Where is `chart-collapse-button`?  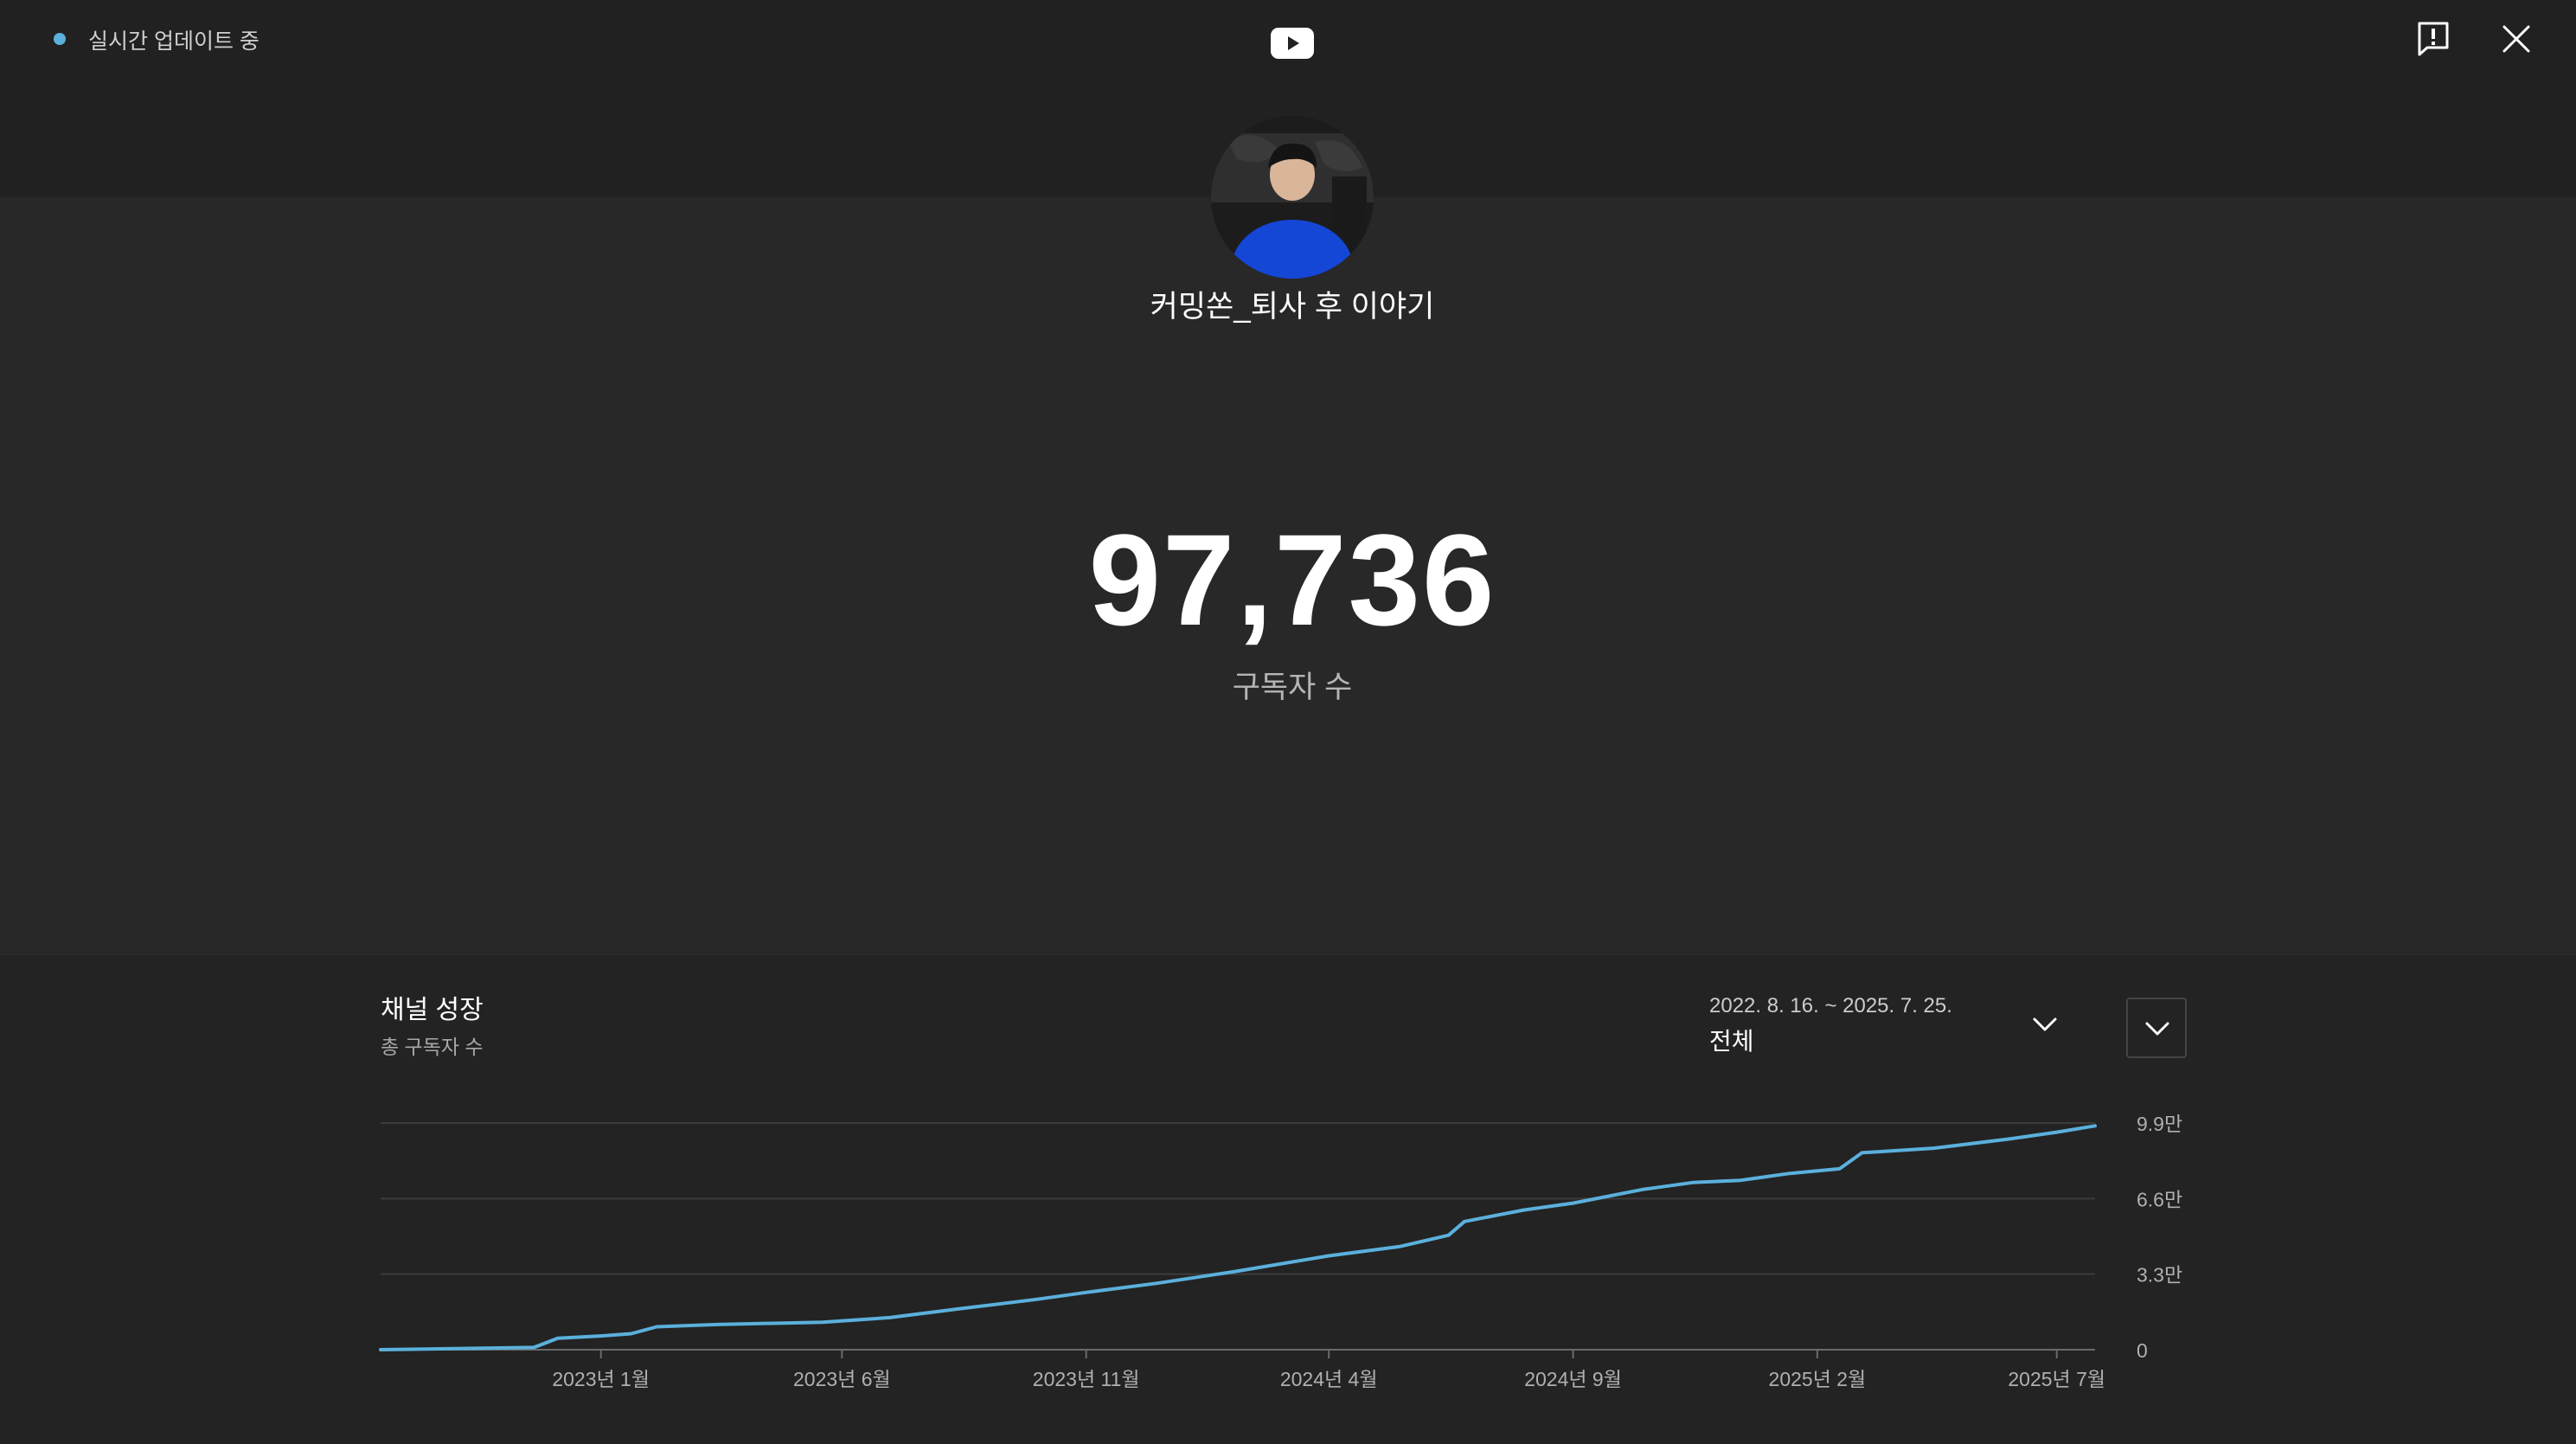
chart-collapse-button is located at coordinates (2156, 1028).